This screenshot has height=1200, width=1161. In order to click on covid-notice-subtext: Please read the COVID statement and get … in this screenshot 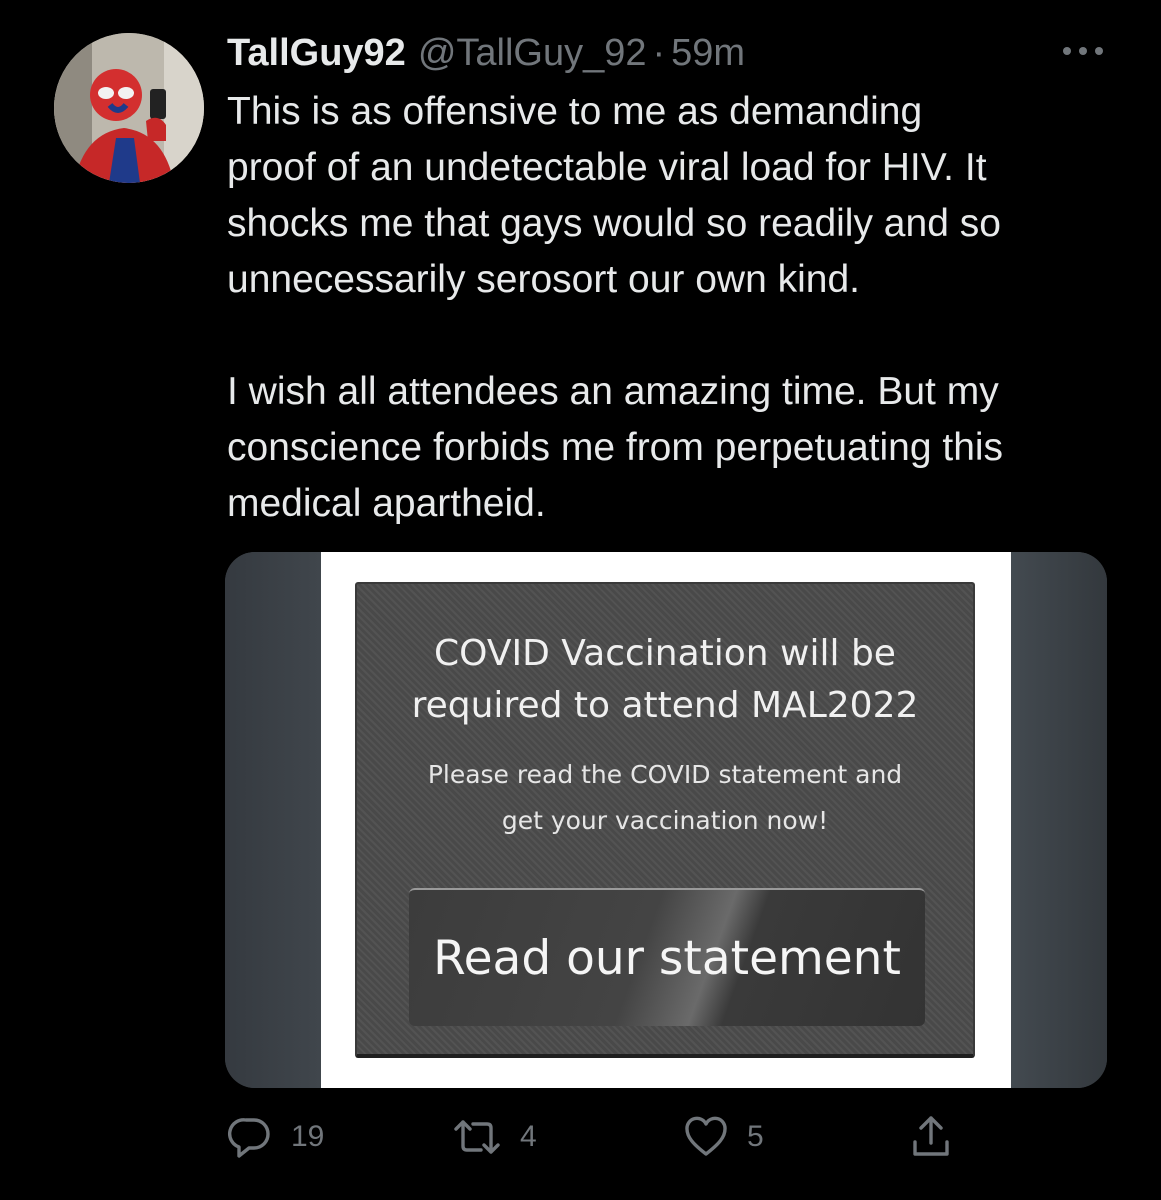, I will do `click(665, 797)`.